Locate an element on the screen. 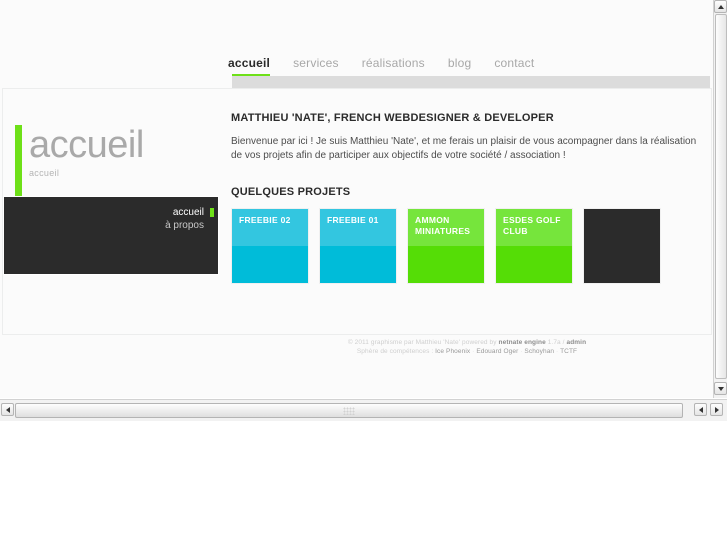  nav-item-blog: blog is located at coordinates (460, 65).